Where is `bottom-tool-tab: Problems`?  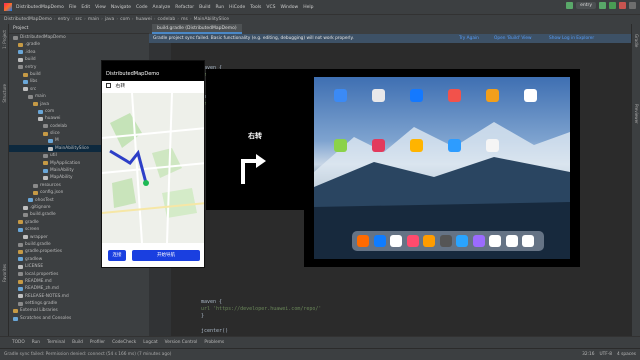 bottom-tool-tab: Problems is located at coordinates (214, 342).